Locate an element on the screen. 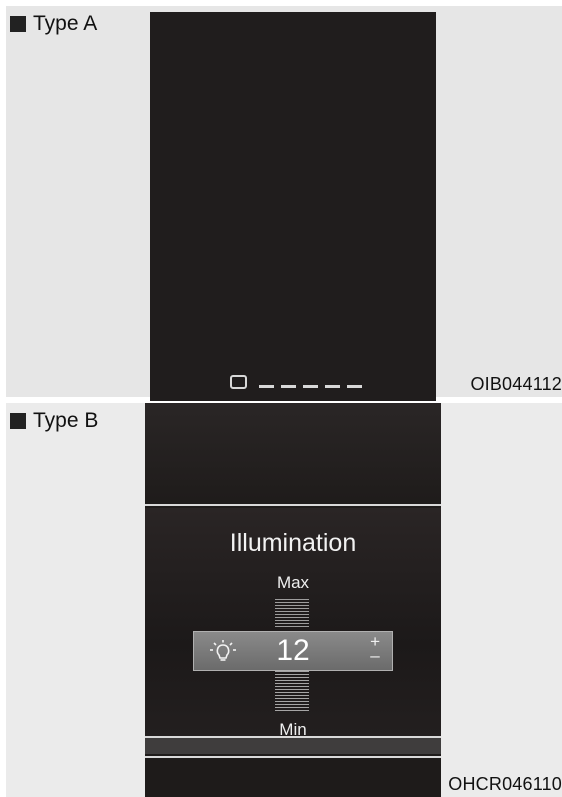 The image size is (562, 797). type-a-label: Type A is located at coordinates (65, 23).